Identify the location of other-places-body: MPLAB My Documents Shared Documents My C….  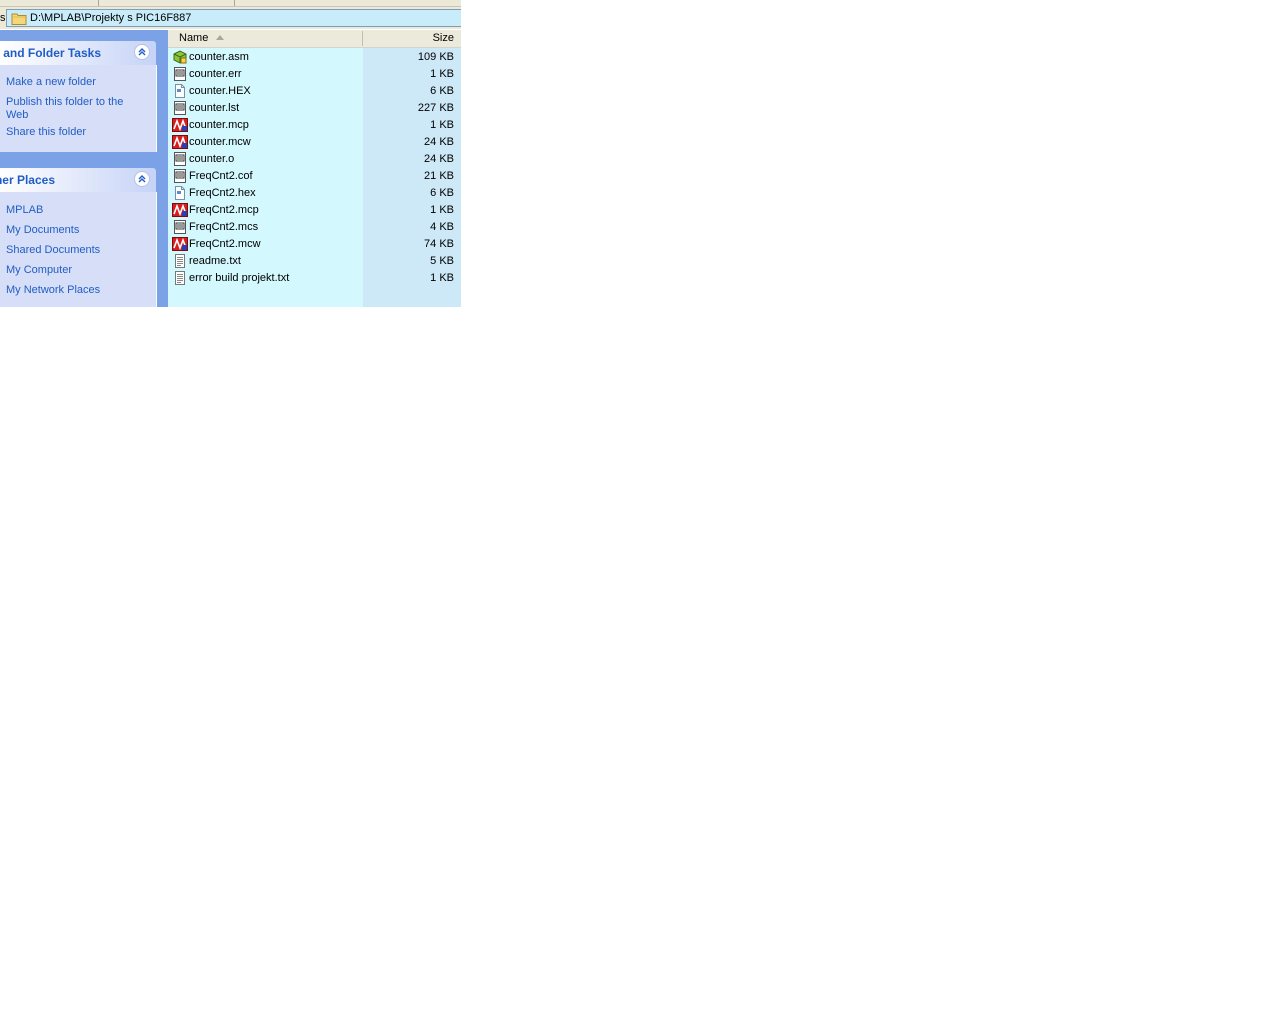
(78, 249).